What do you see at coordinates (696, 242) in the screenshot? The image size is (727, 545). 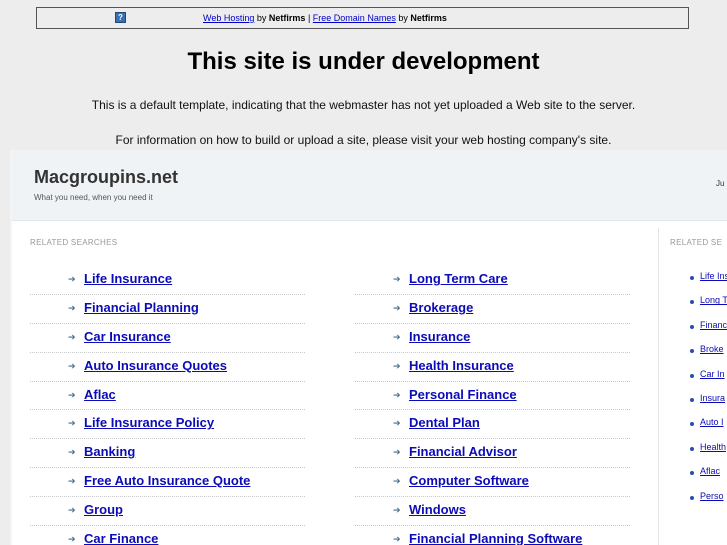 I see `sidebar-related-label: RELATED SE` at bounding box center [696, 242].